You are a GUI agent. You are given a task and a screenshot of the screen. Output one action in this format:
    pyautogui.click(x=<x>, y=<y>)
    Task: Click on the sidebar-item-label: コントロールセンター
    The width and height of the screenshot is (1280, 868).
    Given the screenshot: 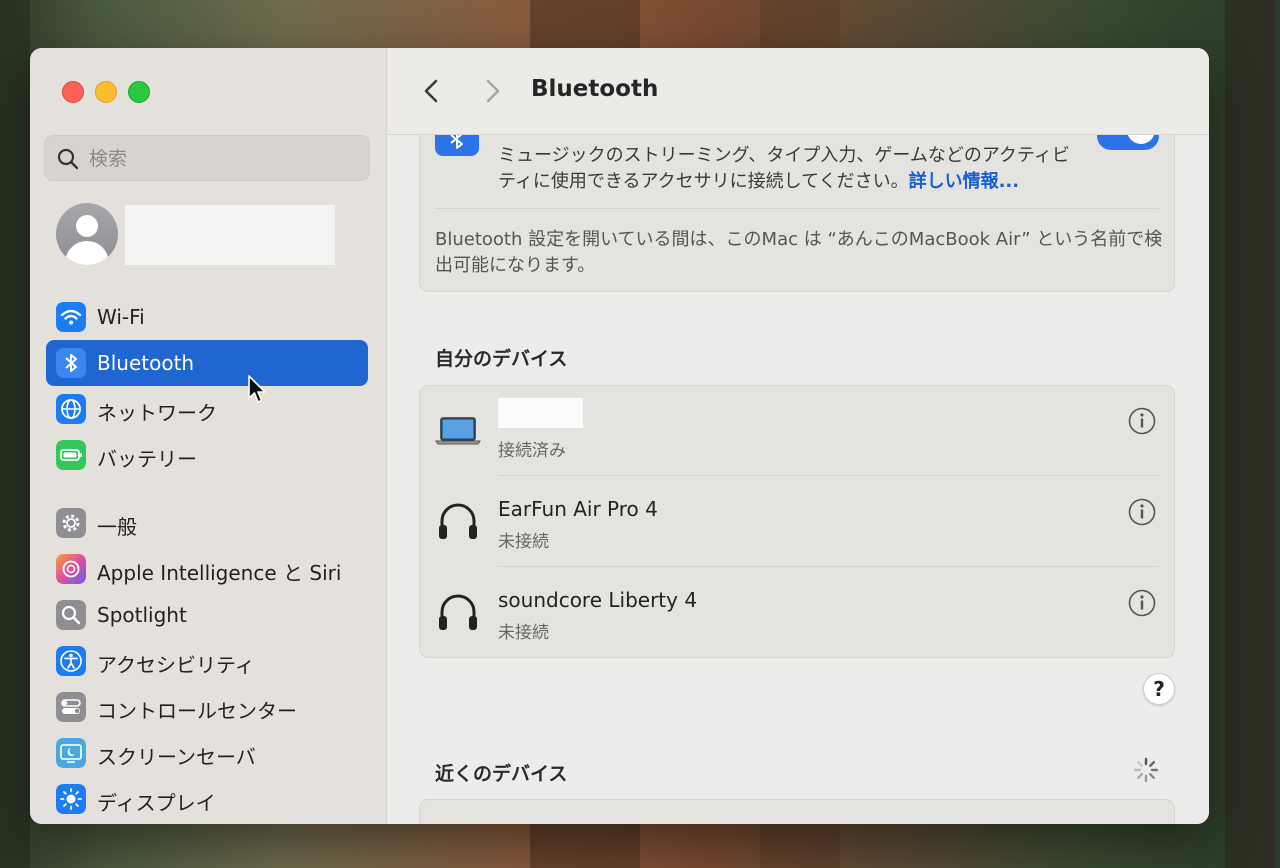 What is the action you would take?
    pyautogui.click(x=197, y=711)
    